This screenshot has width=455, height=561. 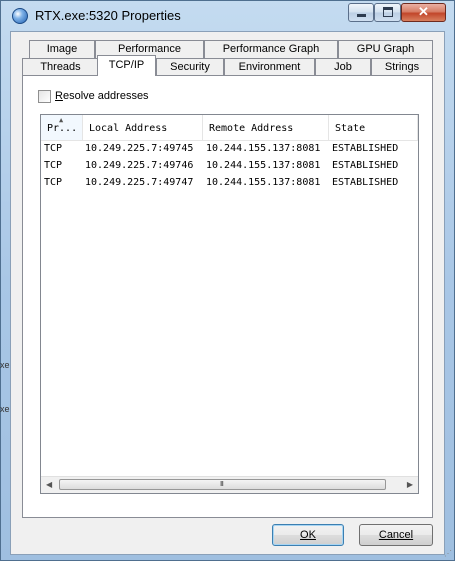 What do you see at coordinates (126, 65) in the screenshot?
I see `tab-tcpip: TCP/IP` at bounding box center [126, 65].